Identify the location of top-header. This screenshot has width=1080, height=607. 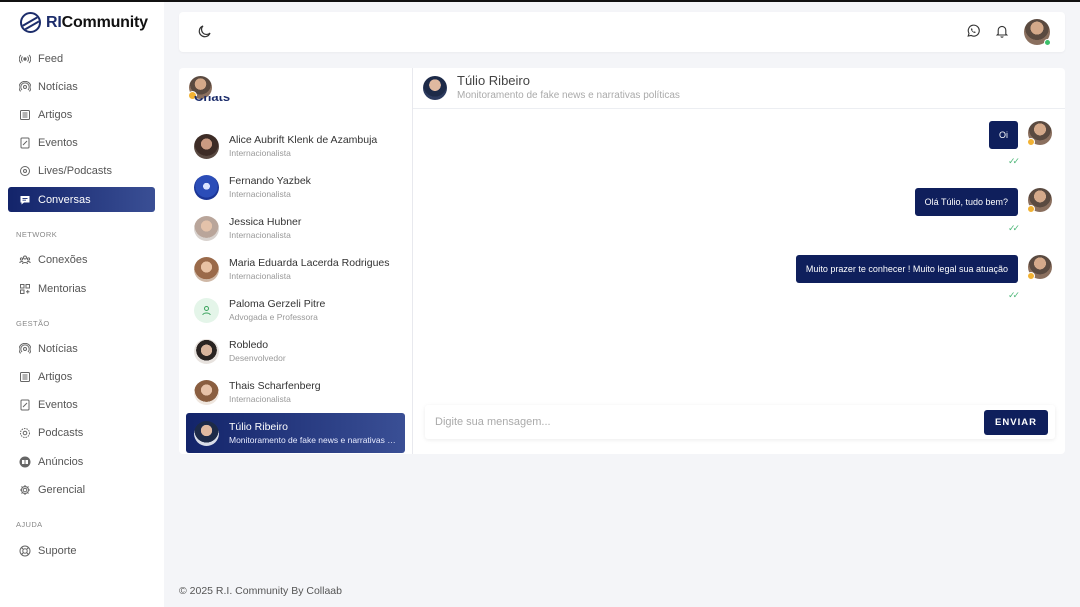
(622, 32).